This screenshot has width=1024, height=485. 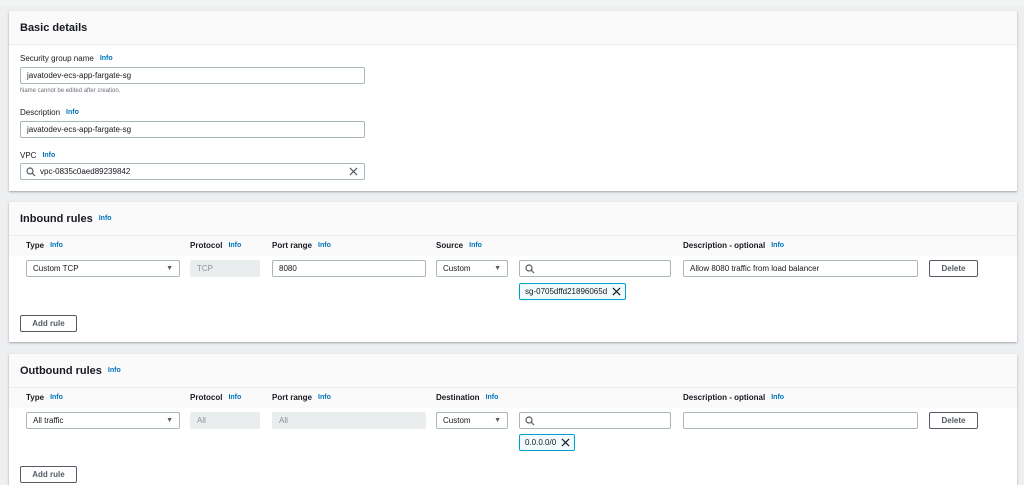 I want to click on inbound-add-rule-button: Add rule, so click(x=48, y=323).